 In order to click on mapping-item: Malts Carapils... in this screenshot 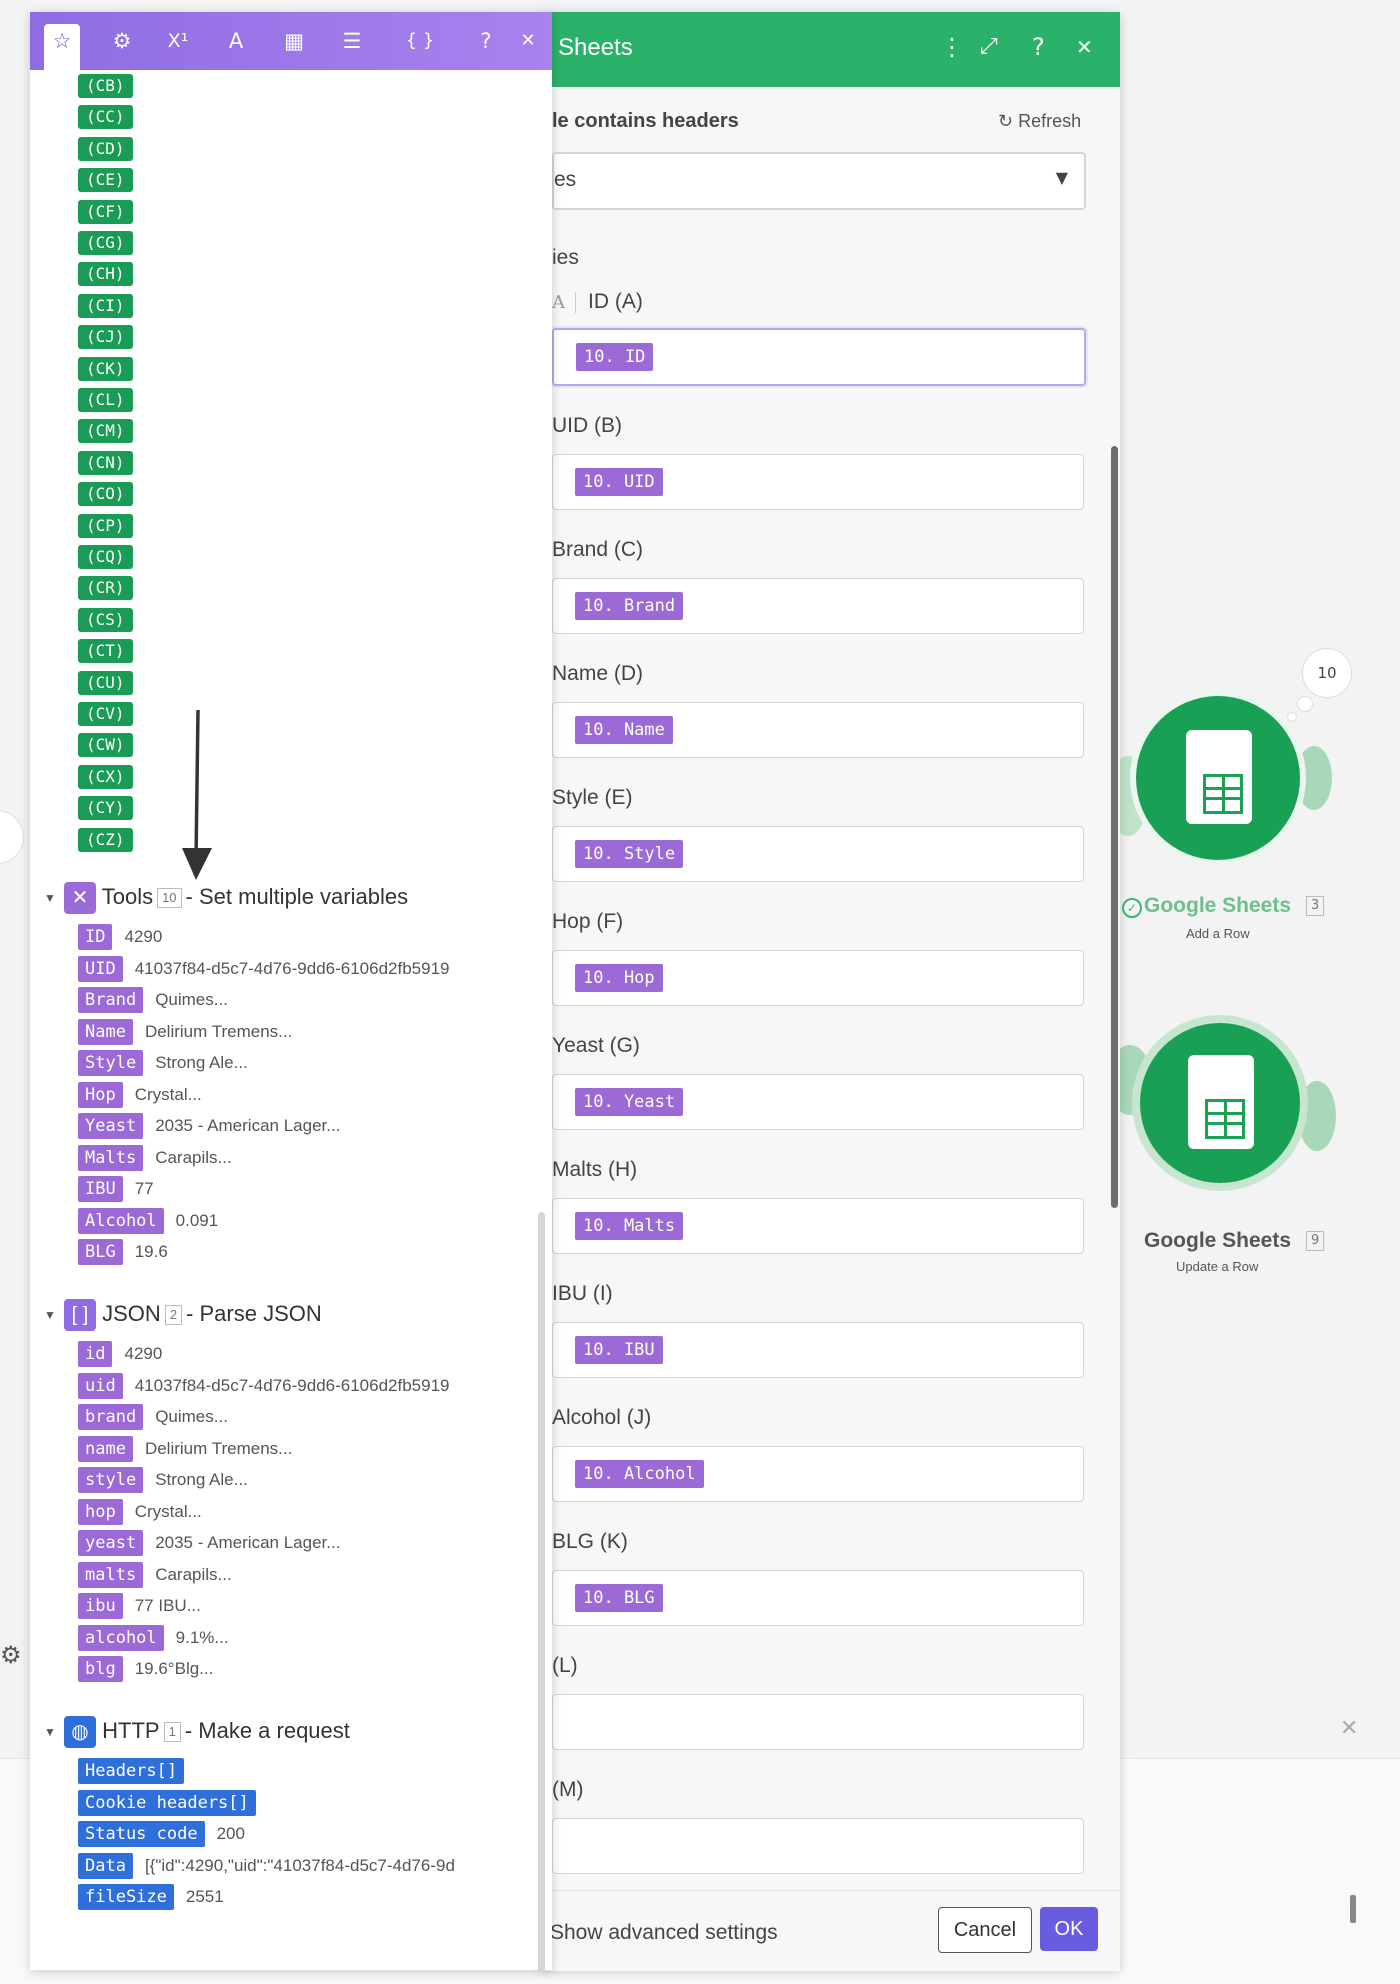, I will do `click(308, 1157)`.